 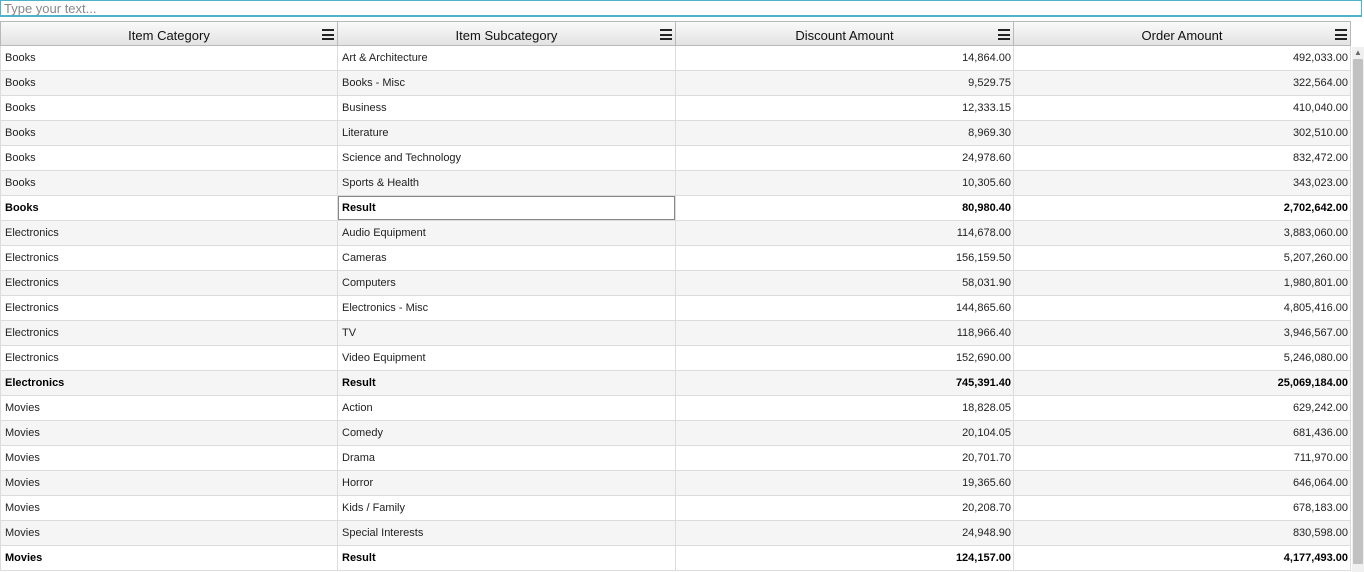 What do you see at coordinates (1182, 83) in the screenshot?
I see `cell-order-amount: 322,564.00` at bounding box center [1182, 83].